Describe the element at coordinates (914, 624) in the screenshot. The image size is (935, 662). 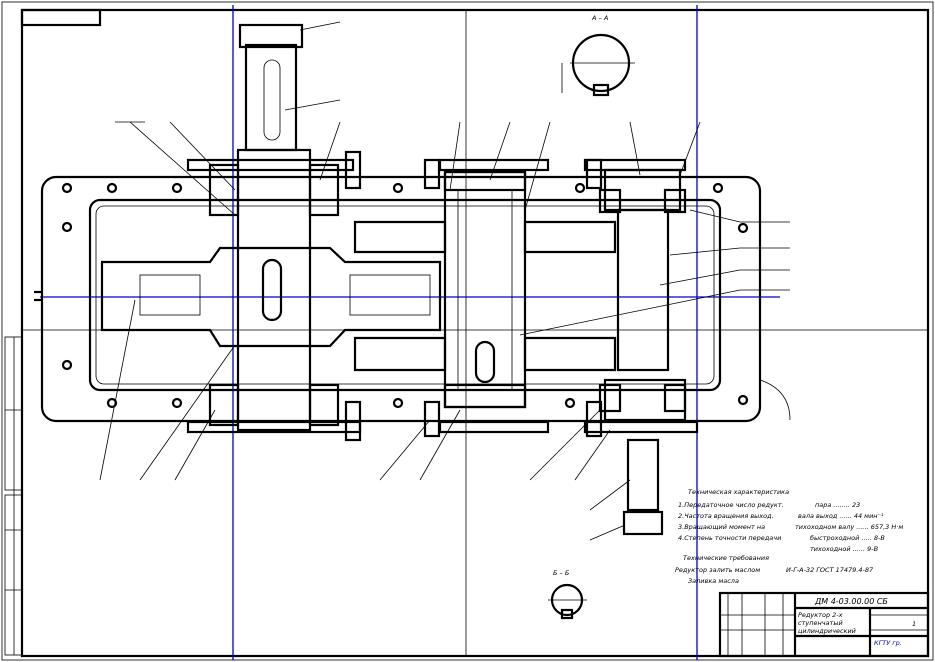
I see `sheet-number: 1` at that location.